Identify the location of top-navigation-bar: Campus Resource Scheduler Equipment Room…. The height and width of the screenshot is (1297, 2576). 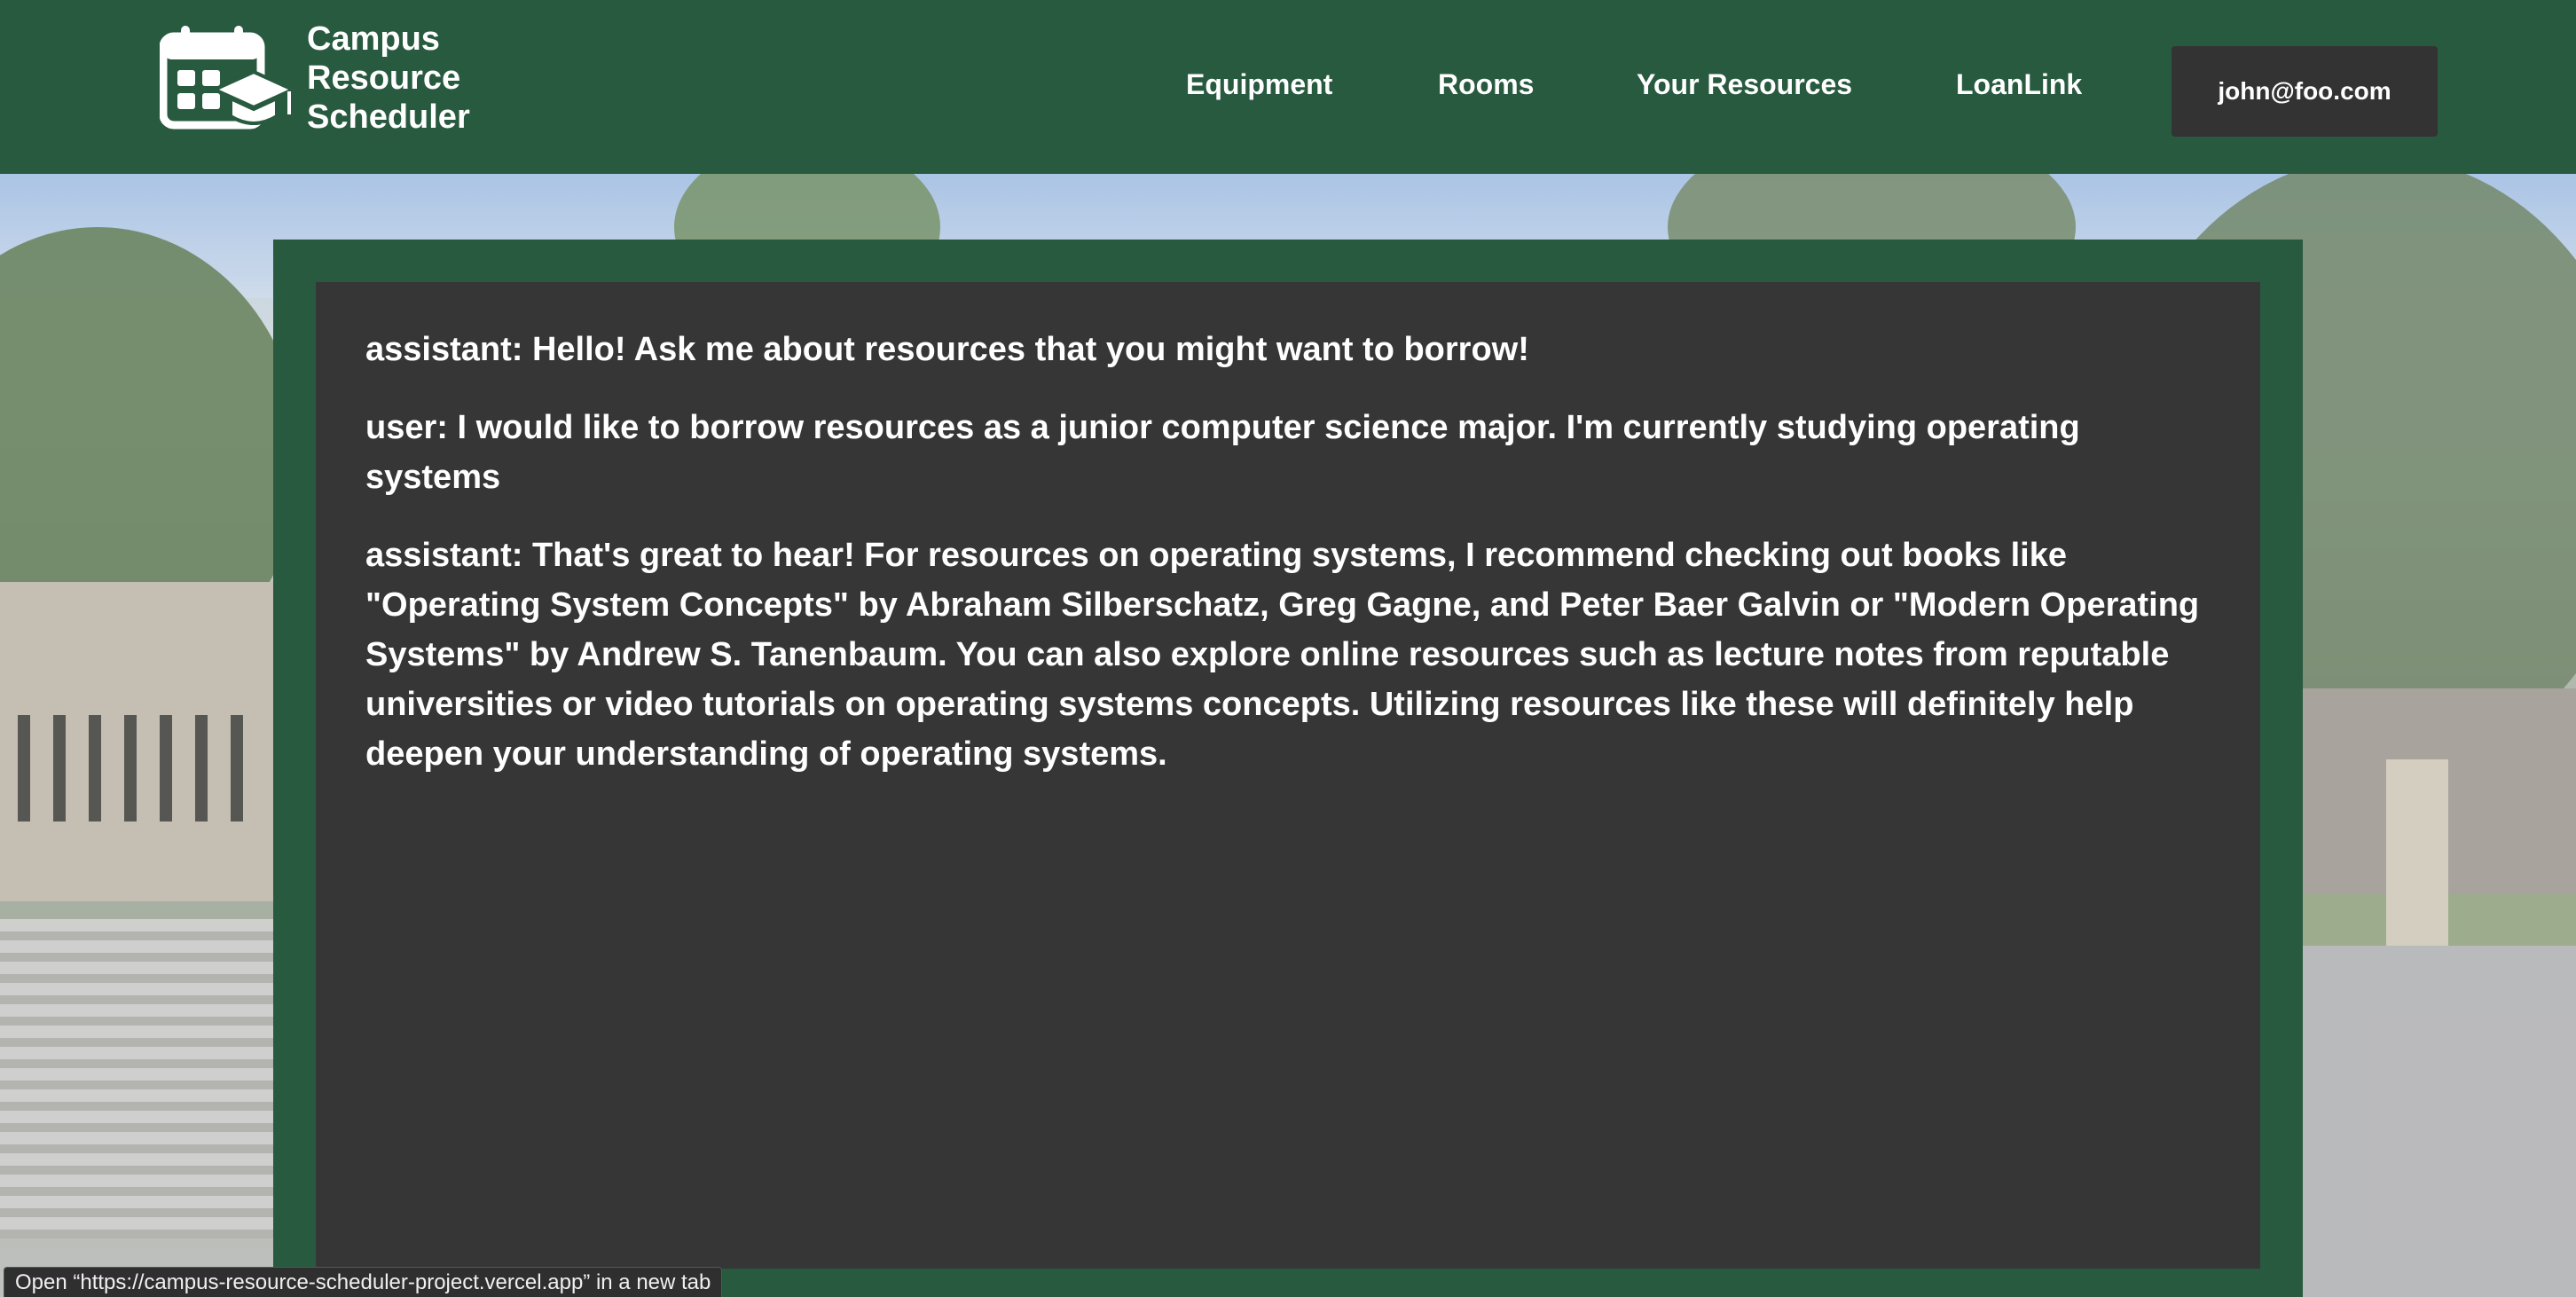
(1288, 87).